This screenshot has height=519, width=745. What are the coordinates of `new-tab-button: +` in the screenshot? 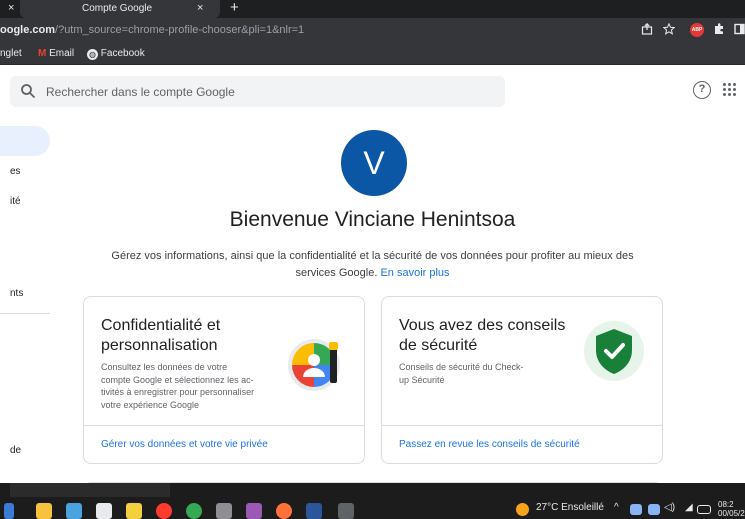 It's located at (234, 8).